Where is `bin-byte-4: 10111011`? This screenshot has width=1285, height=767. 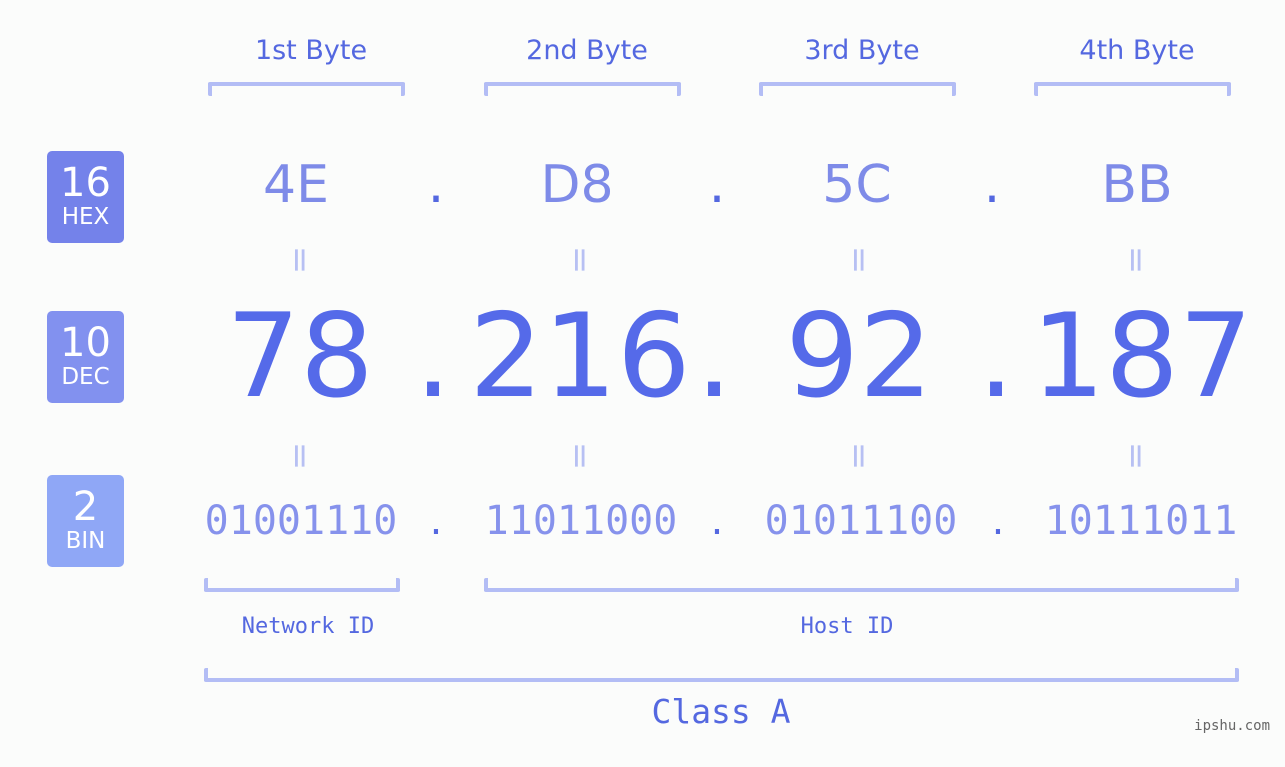
bin-byte-4: 10111011 is located at coordinates (1141, 521).